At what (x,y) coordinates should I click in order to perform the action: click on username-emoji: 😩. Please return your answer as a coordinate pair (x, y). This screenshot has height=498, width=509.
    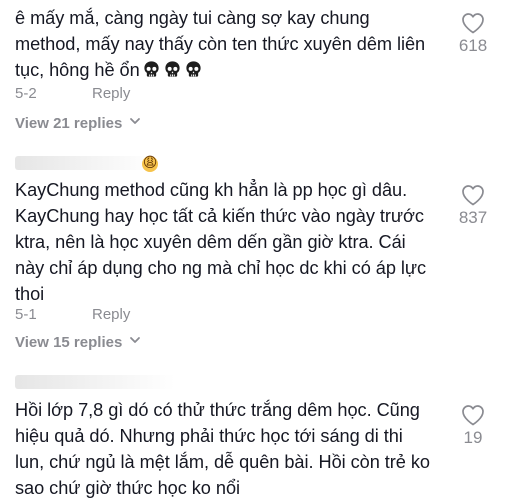
    Looking at the image, I should click on (150, 163).